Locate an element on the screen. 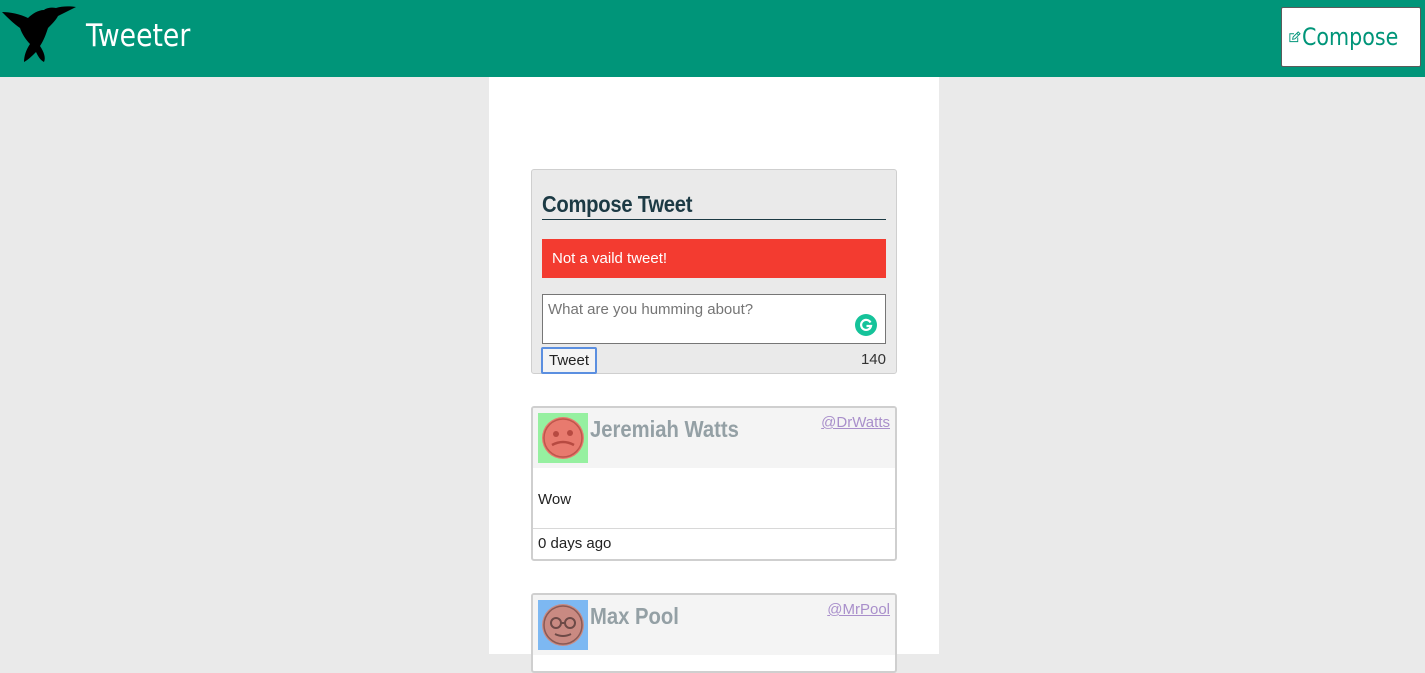 The width and height of the screenshot is (1425, 673). compose-title: Compose Tweet is located at coordinates (714, 205).